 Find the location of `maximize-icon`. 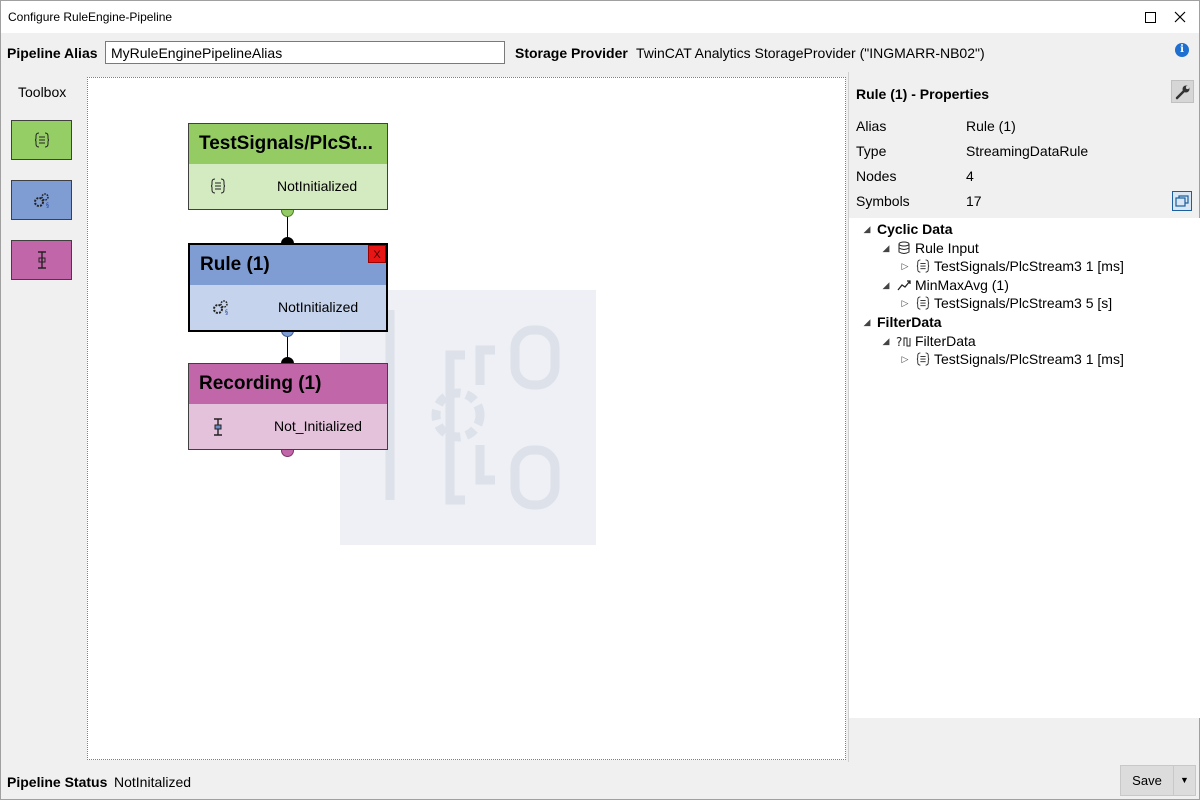

maximize-icon is located at coordinates (1150, 17).